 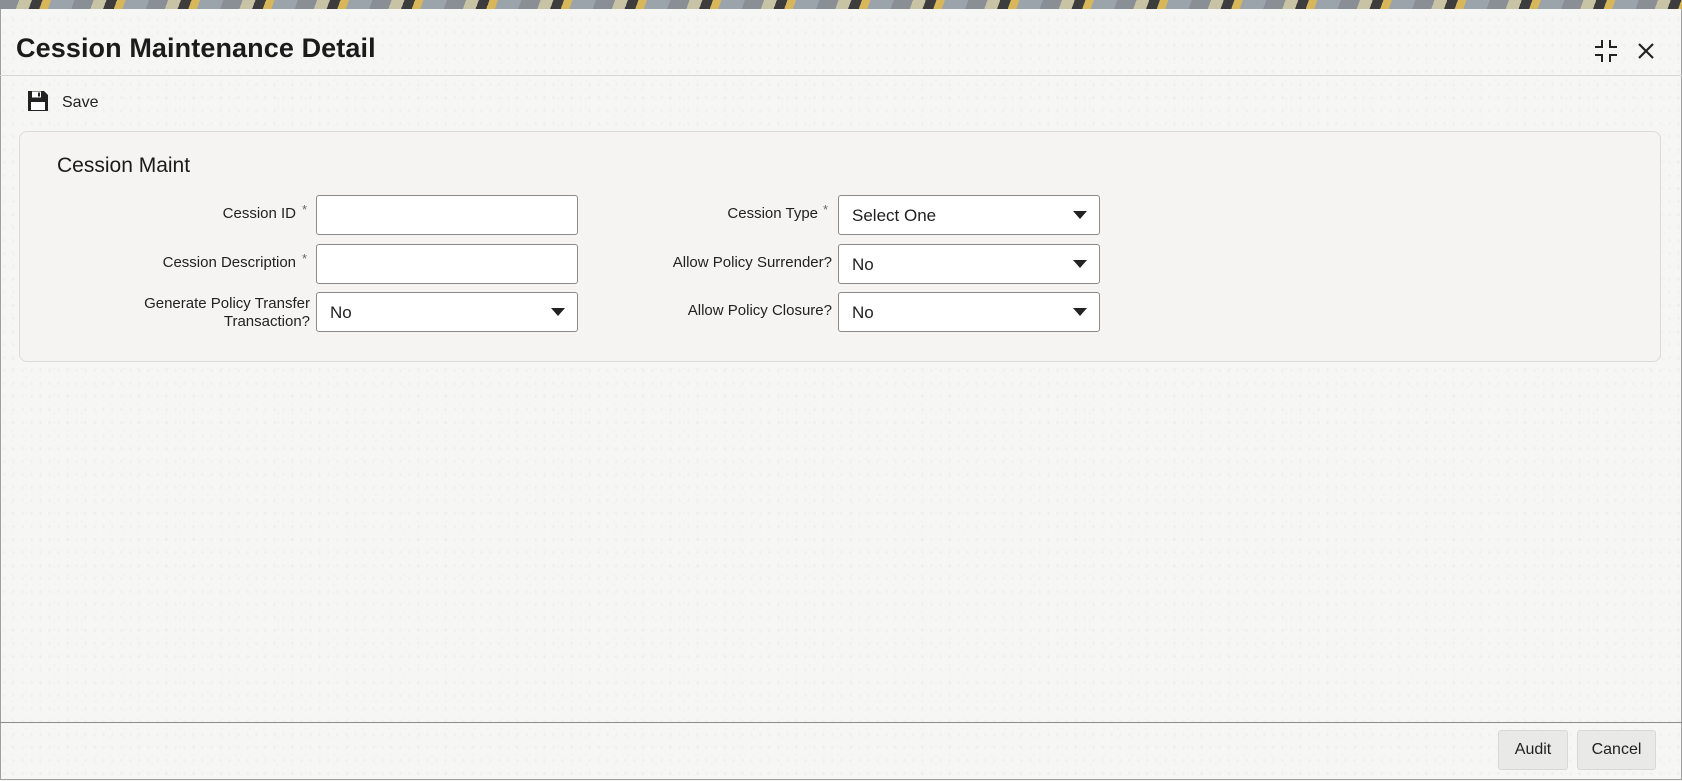 I want to click on restore-window-icon, so click(x=1606, y=51).